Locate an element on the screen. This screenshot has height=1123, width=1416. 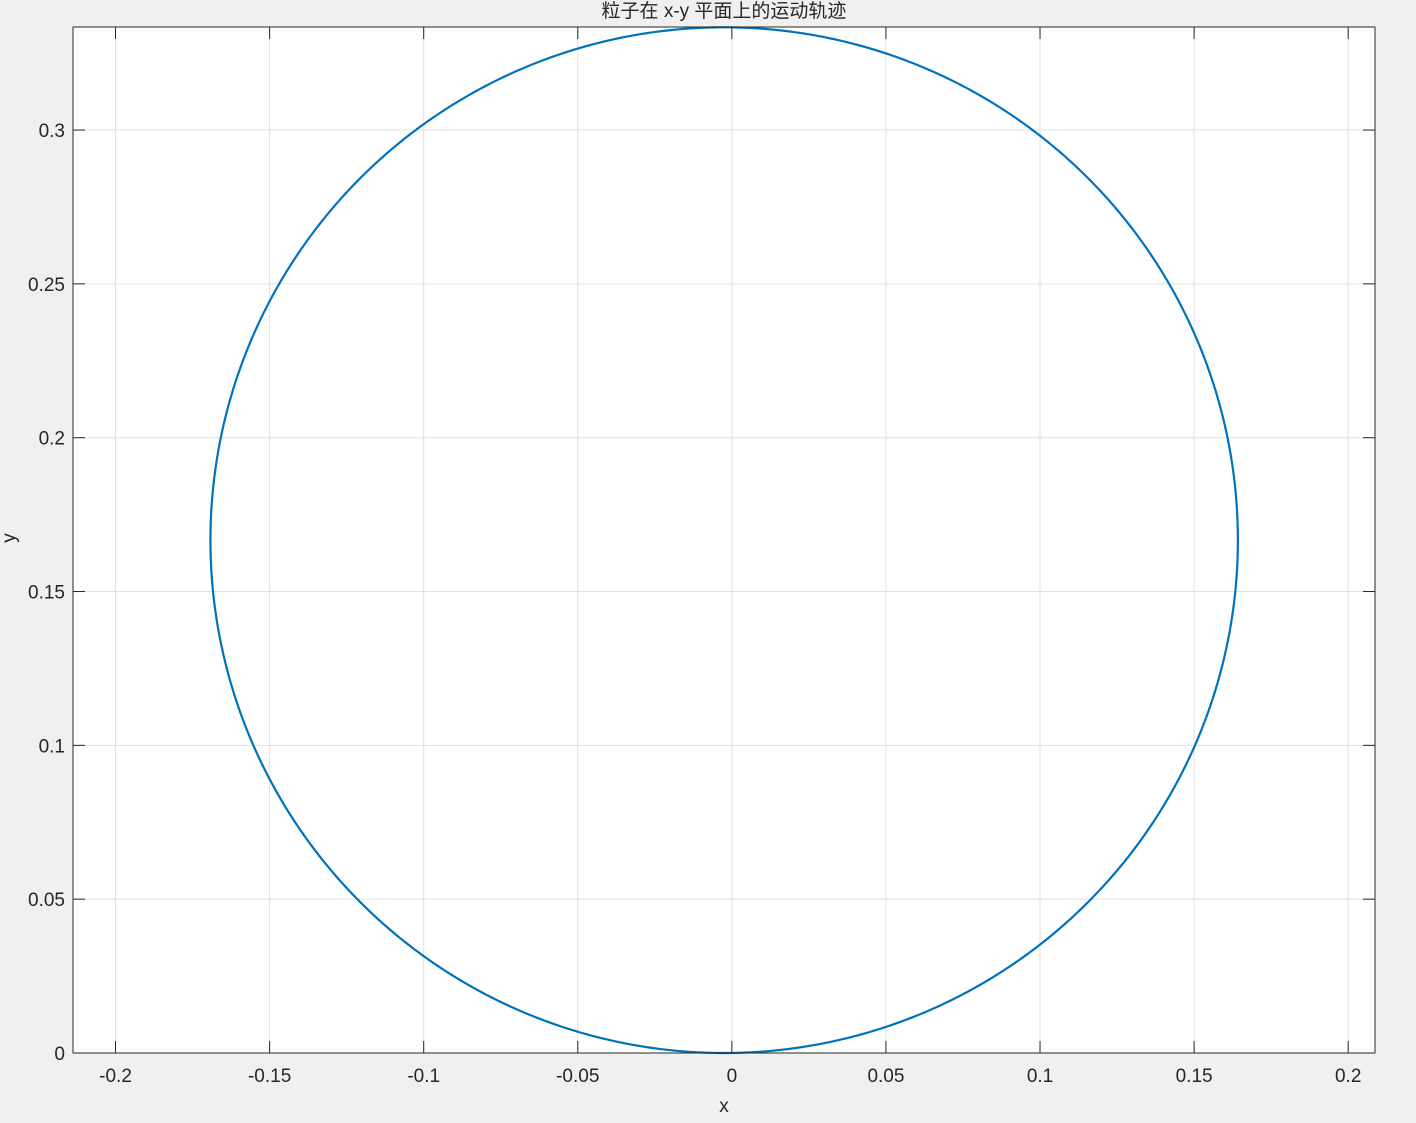
x-tick-label: 0.1 is located at coordinates (1040, 1076).